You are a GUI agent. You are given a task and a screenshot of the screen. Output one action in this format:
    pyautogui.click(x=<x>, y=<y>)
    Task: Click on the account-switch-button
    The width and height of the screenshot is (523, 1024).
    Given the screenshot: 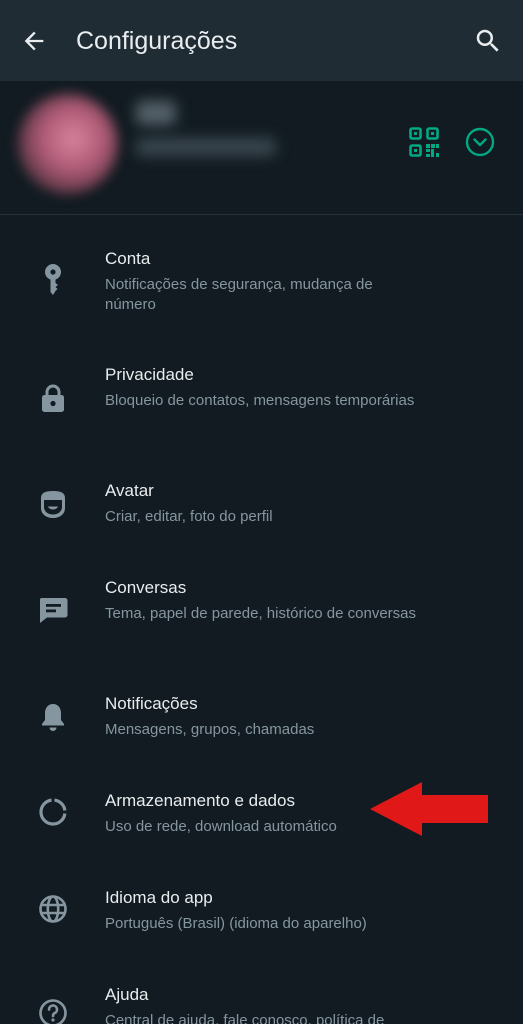 What is the action you would take?
    pyautogui.click(x=480, y=142)
    